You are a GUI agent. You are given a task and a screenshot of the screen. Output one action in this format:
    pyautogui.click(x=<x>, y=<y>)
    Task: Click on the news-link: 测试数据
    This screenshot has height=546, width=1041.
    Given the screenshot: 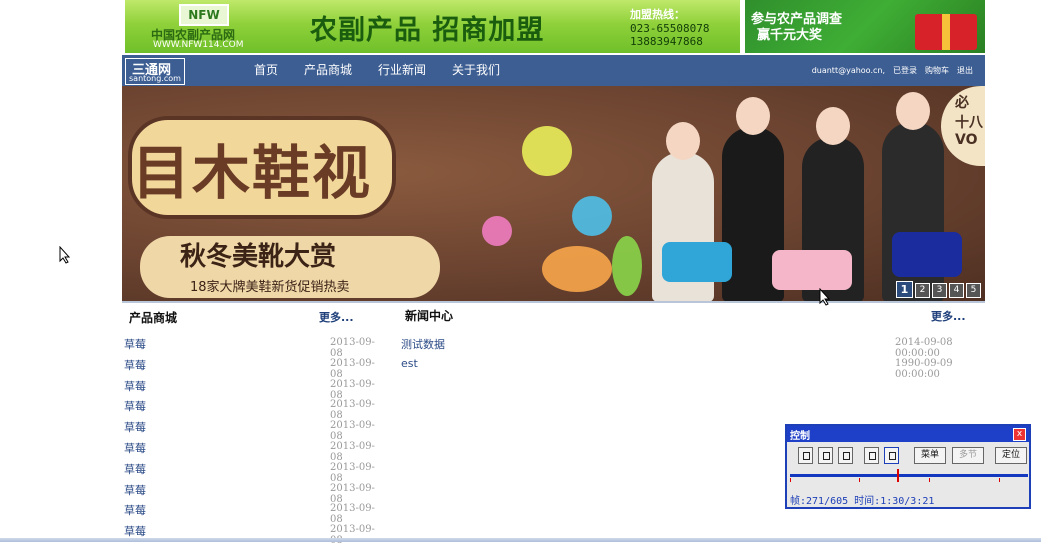 What is the action you would take?
    pyautogui.click(x=423, y=344)
    